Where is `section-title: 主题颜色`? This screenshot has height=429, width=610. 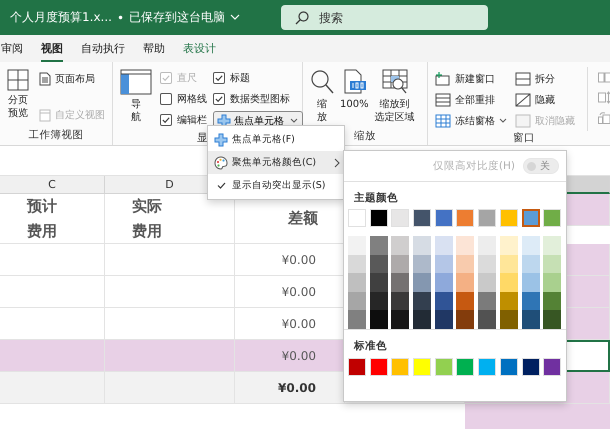
section-title: 主题颜色 is located at coordinates (376, 198).